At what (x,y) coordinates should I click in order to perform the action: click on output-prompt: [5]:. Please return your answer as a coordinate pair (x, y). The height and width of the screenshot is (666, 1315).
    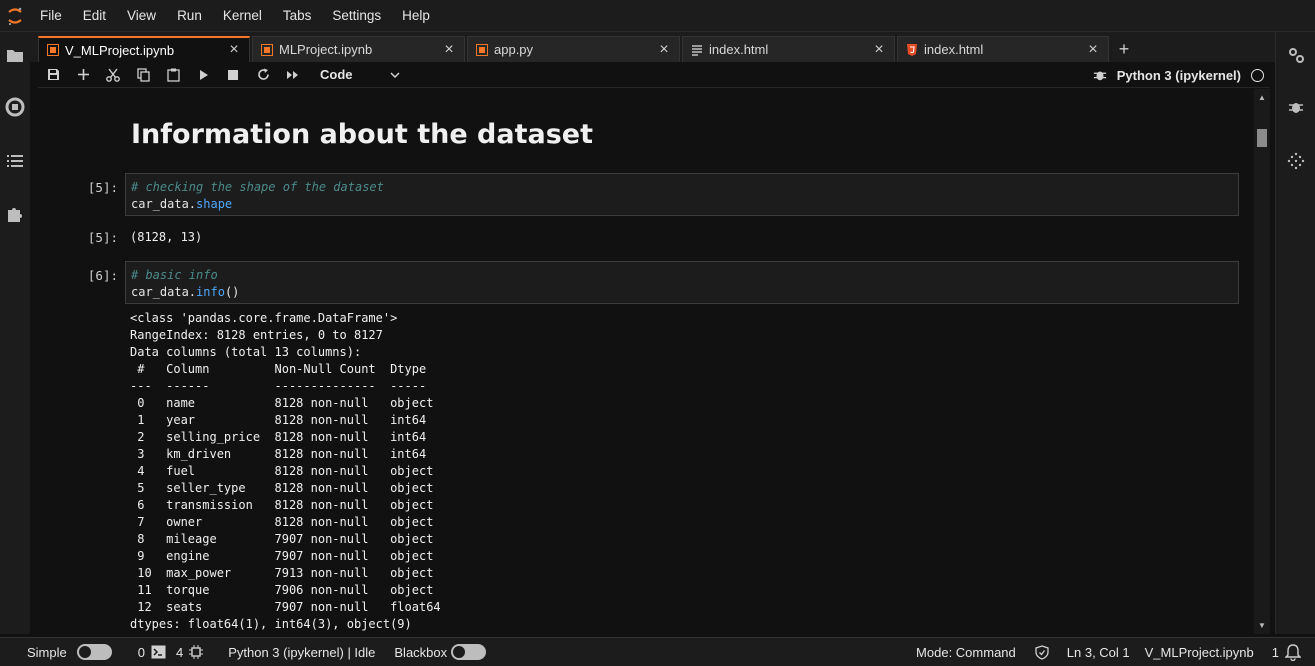
    Looking at the image, I should click on (102, 237).